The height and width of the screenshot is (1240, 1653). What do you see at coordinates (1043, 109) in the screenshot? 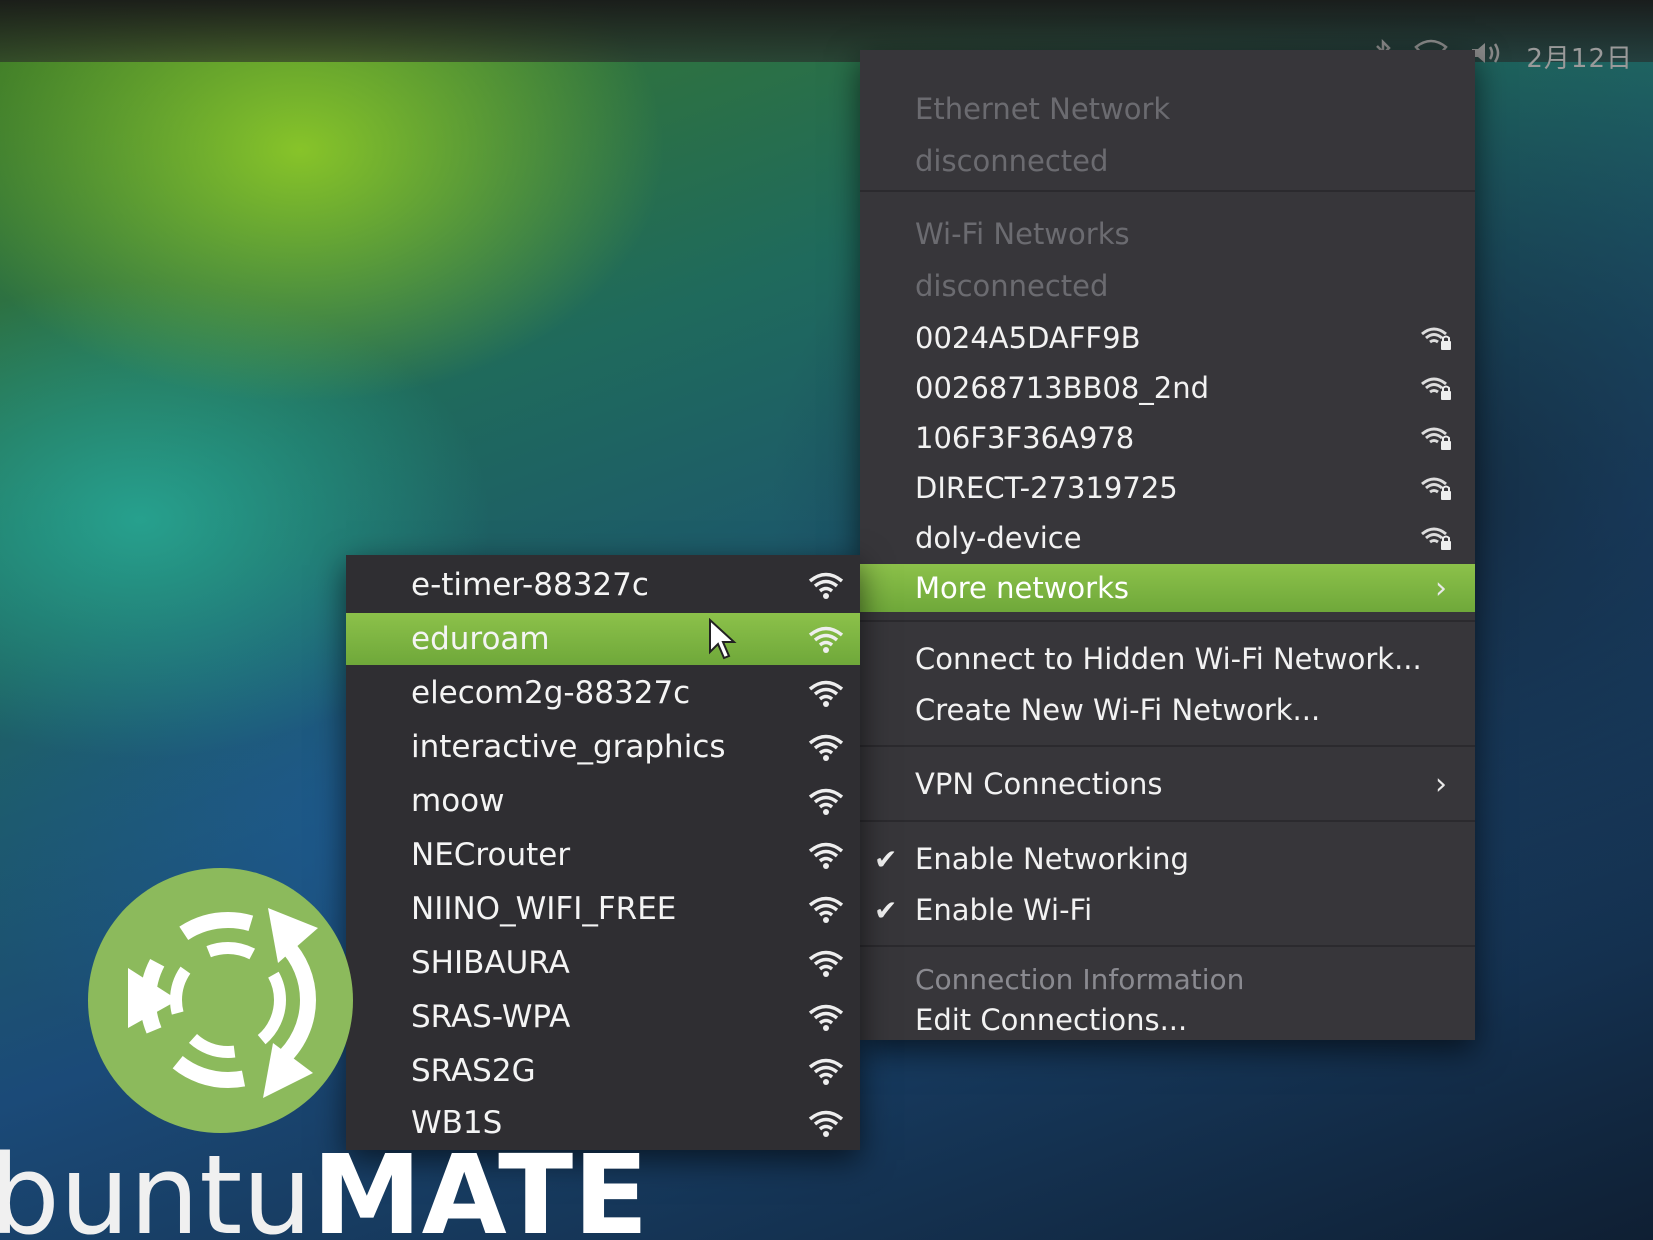
I see `ethernet-header: Ethernet Network` at bounding box center [1043, 109].